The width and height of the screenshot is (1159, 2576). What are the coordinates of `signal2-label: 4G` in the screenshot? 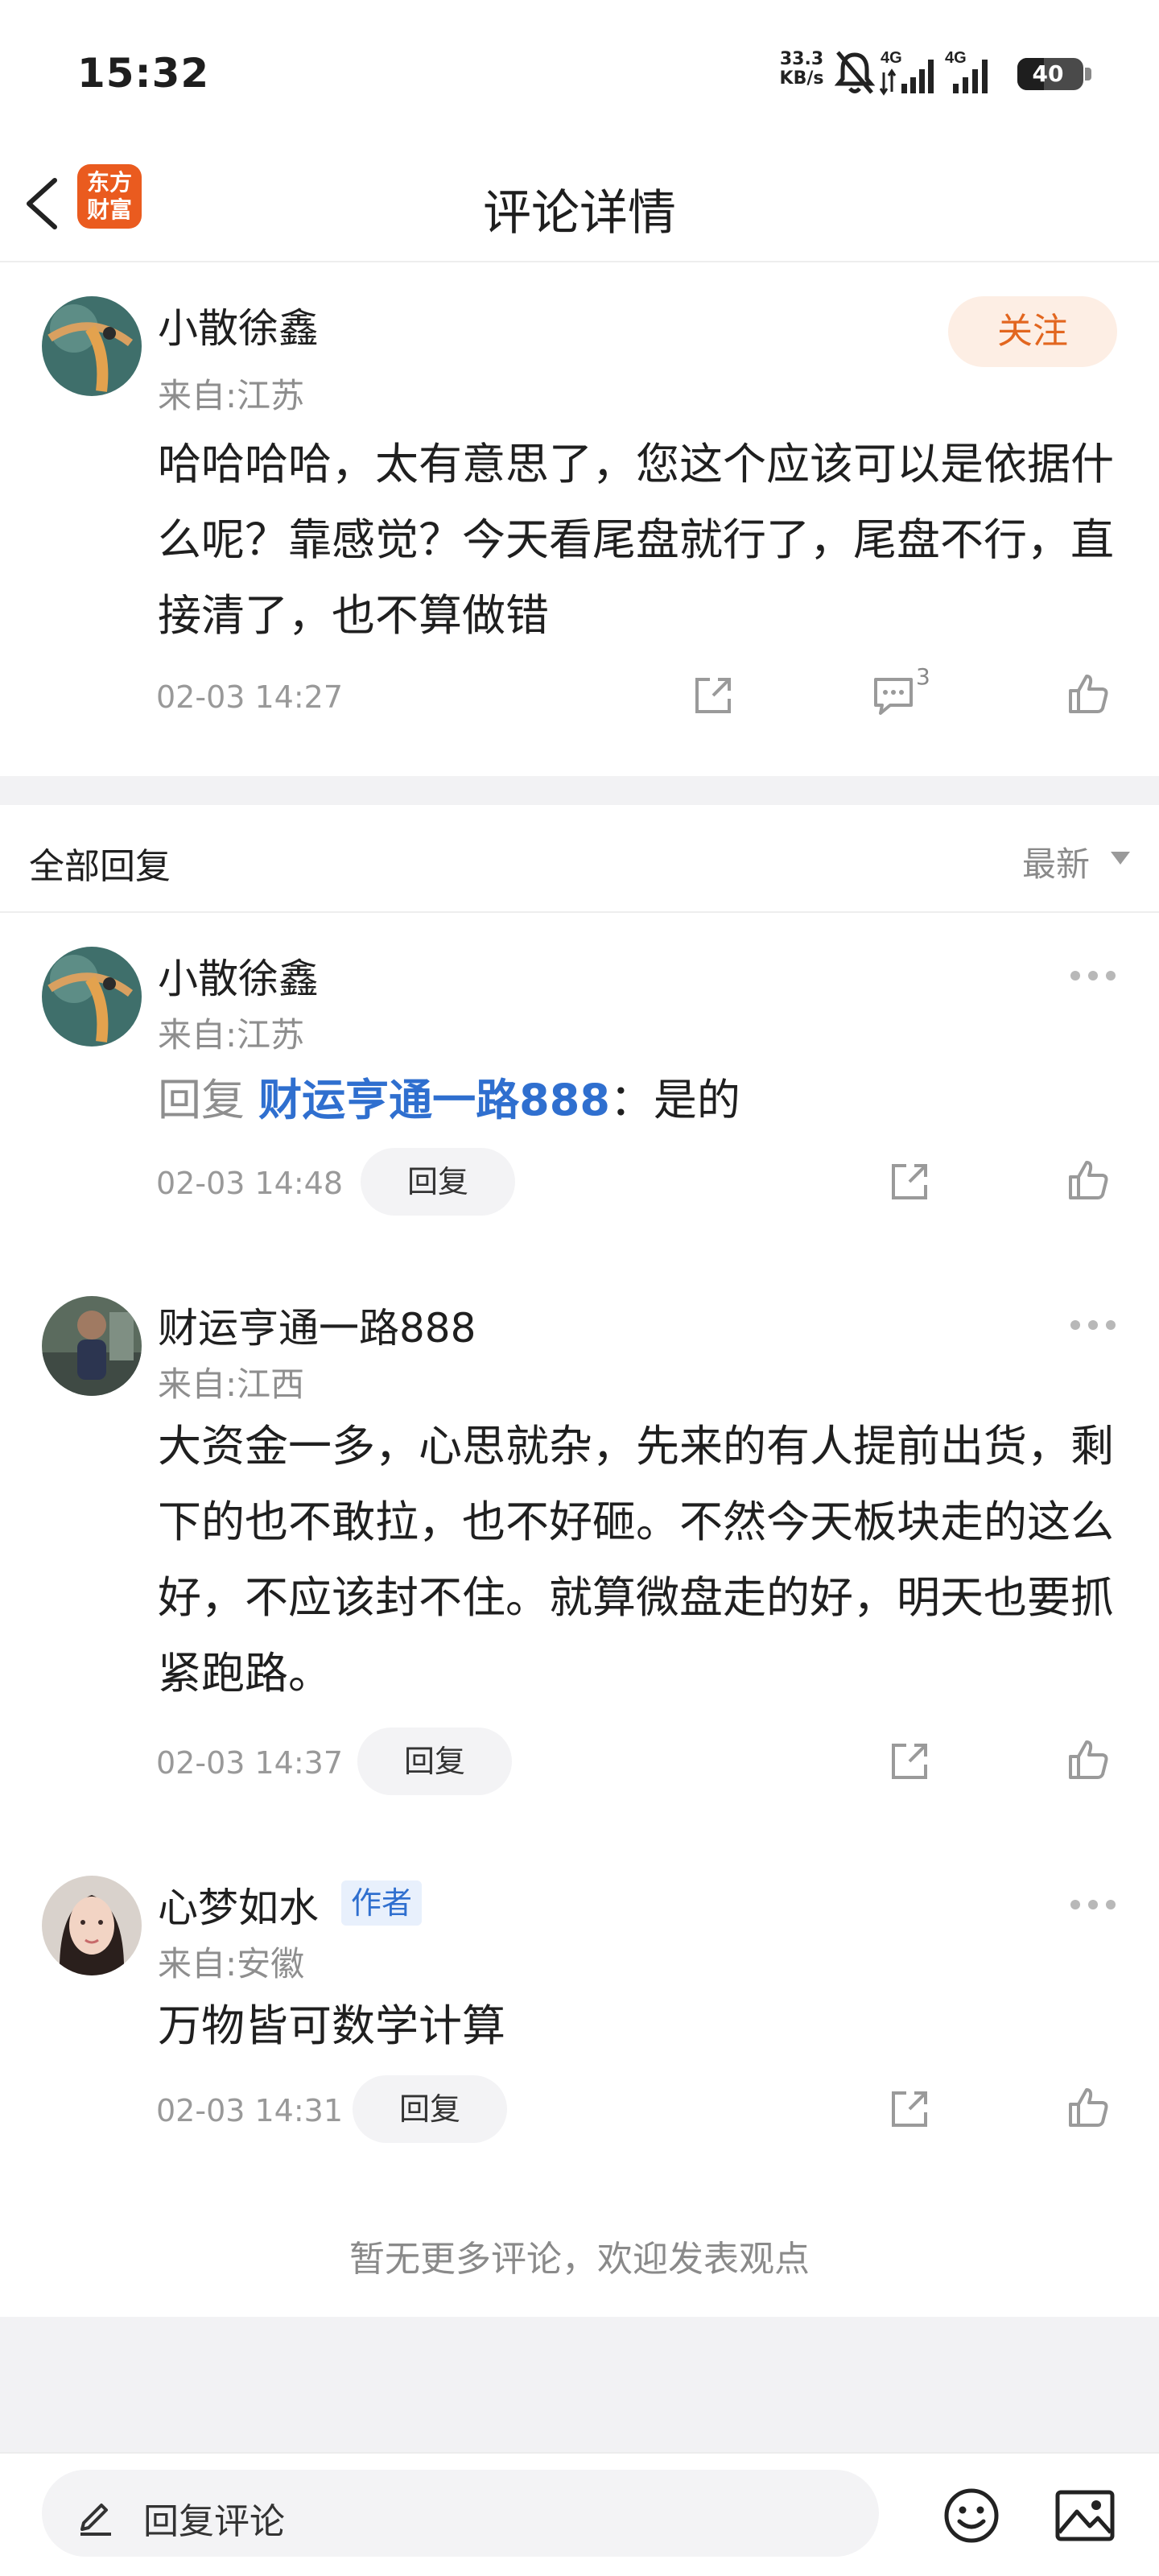 It's located at (956, 58).